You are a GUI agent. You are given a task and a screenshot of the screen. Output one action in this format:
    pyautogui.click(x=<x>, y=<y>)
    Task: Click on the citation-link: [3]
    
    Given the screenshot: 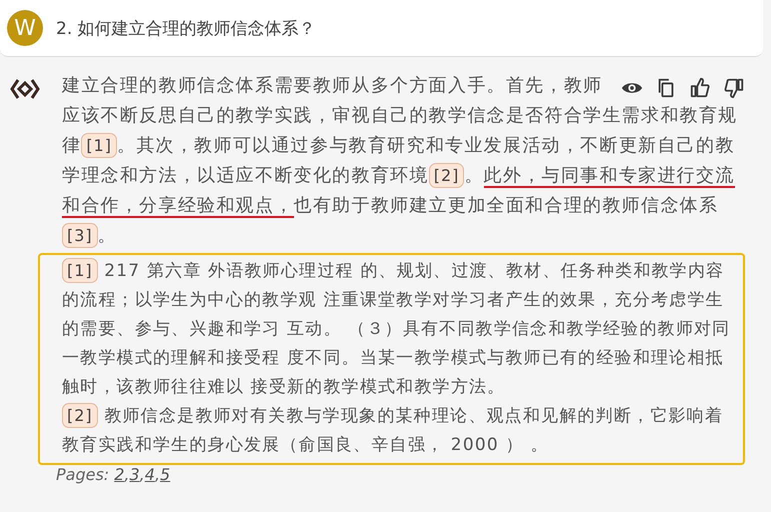 What is the action you would take?
    pyautogui.click(x=80, y=235)
    